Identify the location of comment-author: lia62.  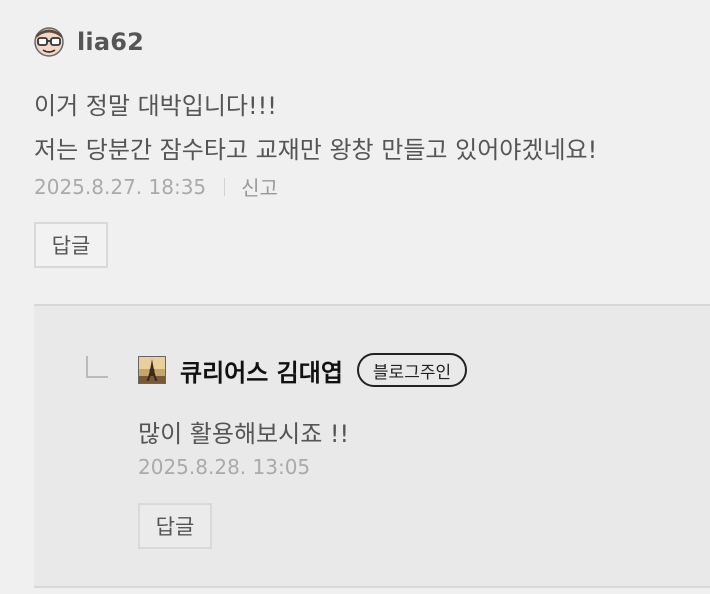
(88, 42).